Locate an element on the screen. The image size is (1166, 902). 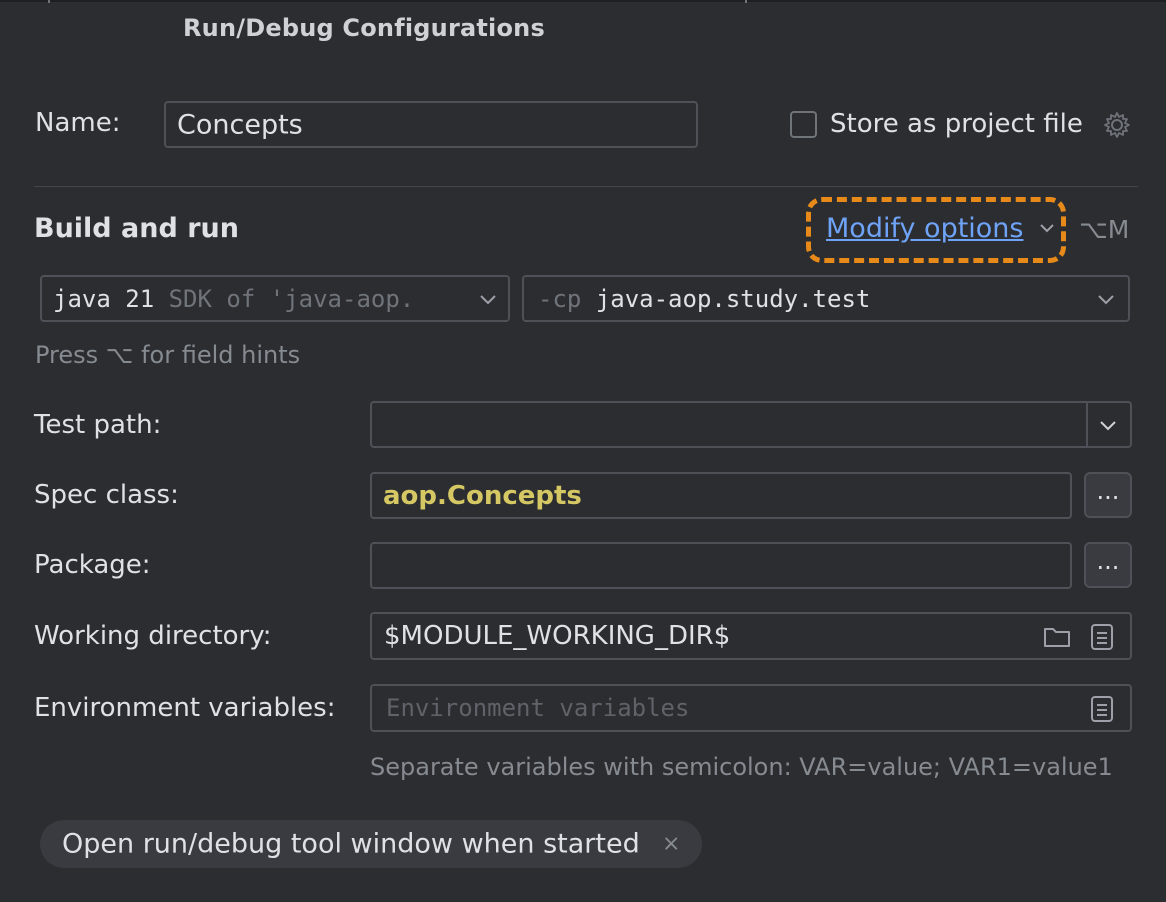
environment-variables-placeholder: Environment variables is located at coordinates (538, 708).